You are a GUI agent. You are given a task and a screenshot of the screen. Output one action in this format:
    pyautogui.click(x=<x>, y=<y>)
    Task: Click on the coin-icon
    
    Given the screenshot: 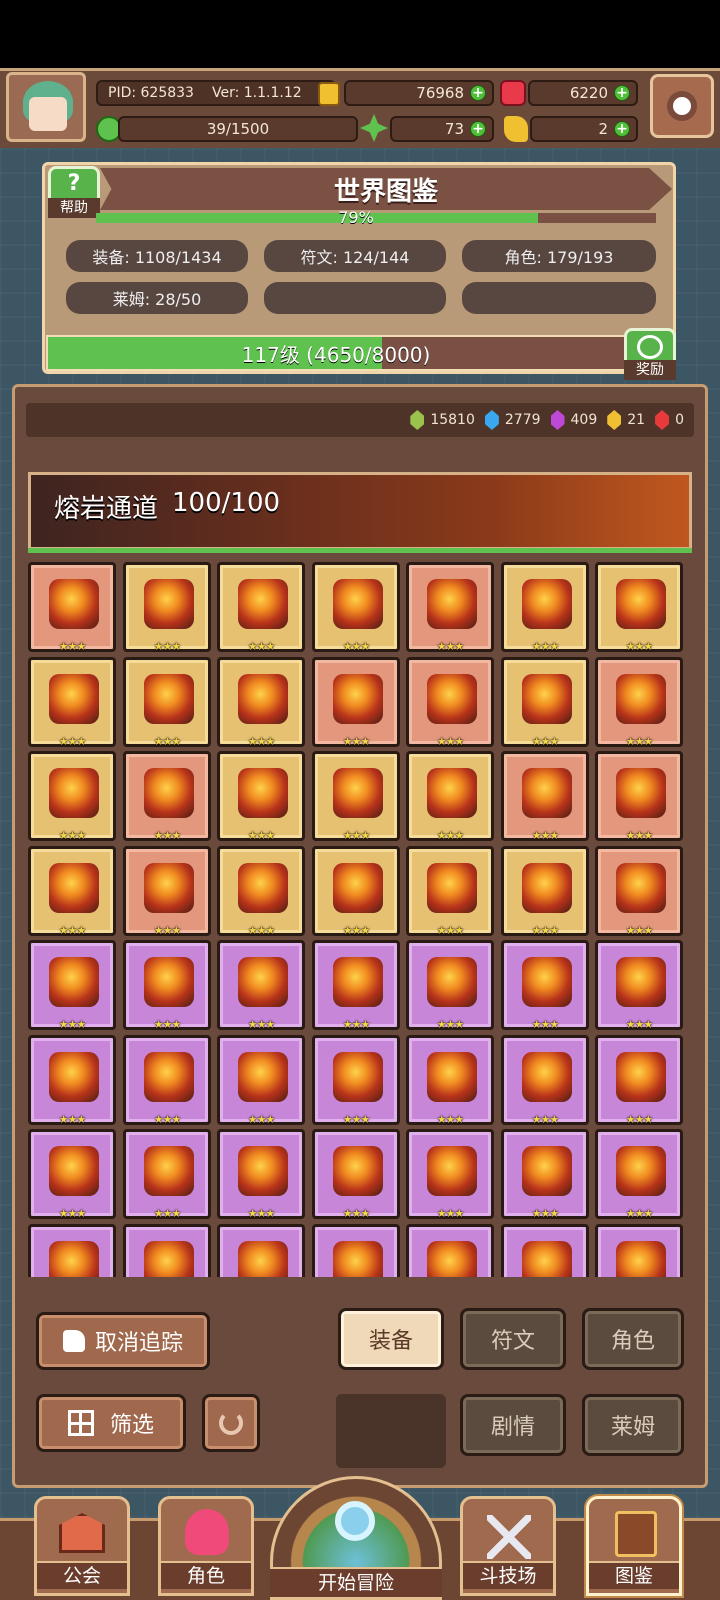 What is the action you would take?
    pyautogui.click(x=329, y=94)
    